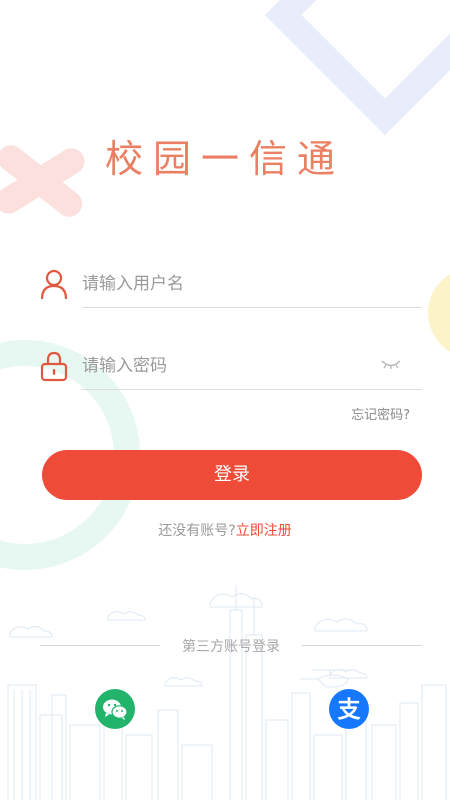 The height and width of the screenshot is (800, 450). What do you see at coordinates (264, 531) in the screenshot?
I see `register-link: 立即注册` at bounding box center [264, 531].